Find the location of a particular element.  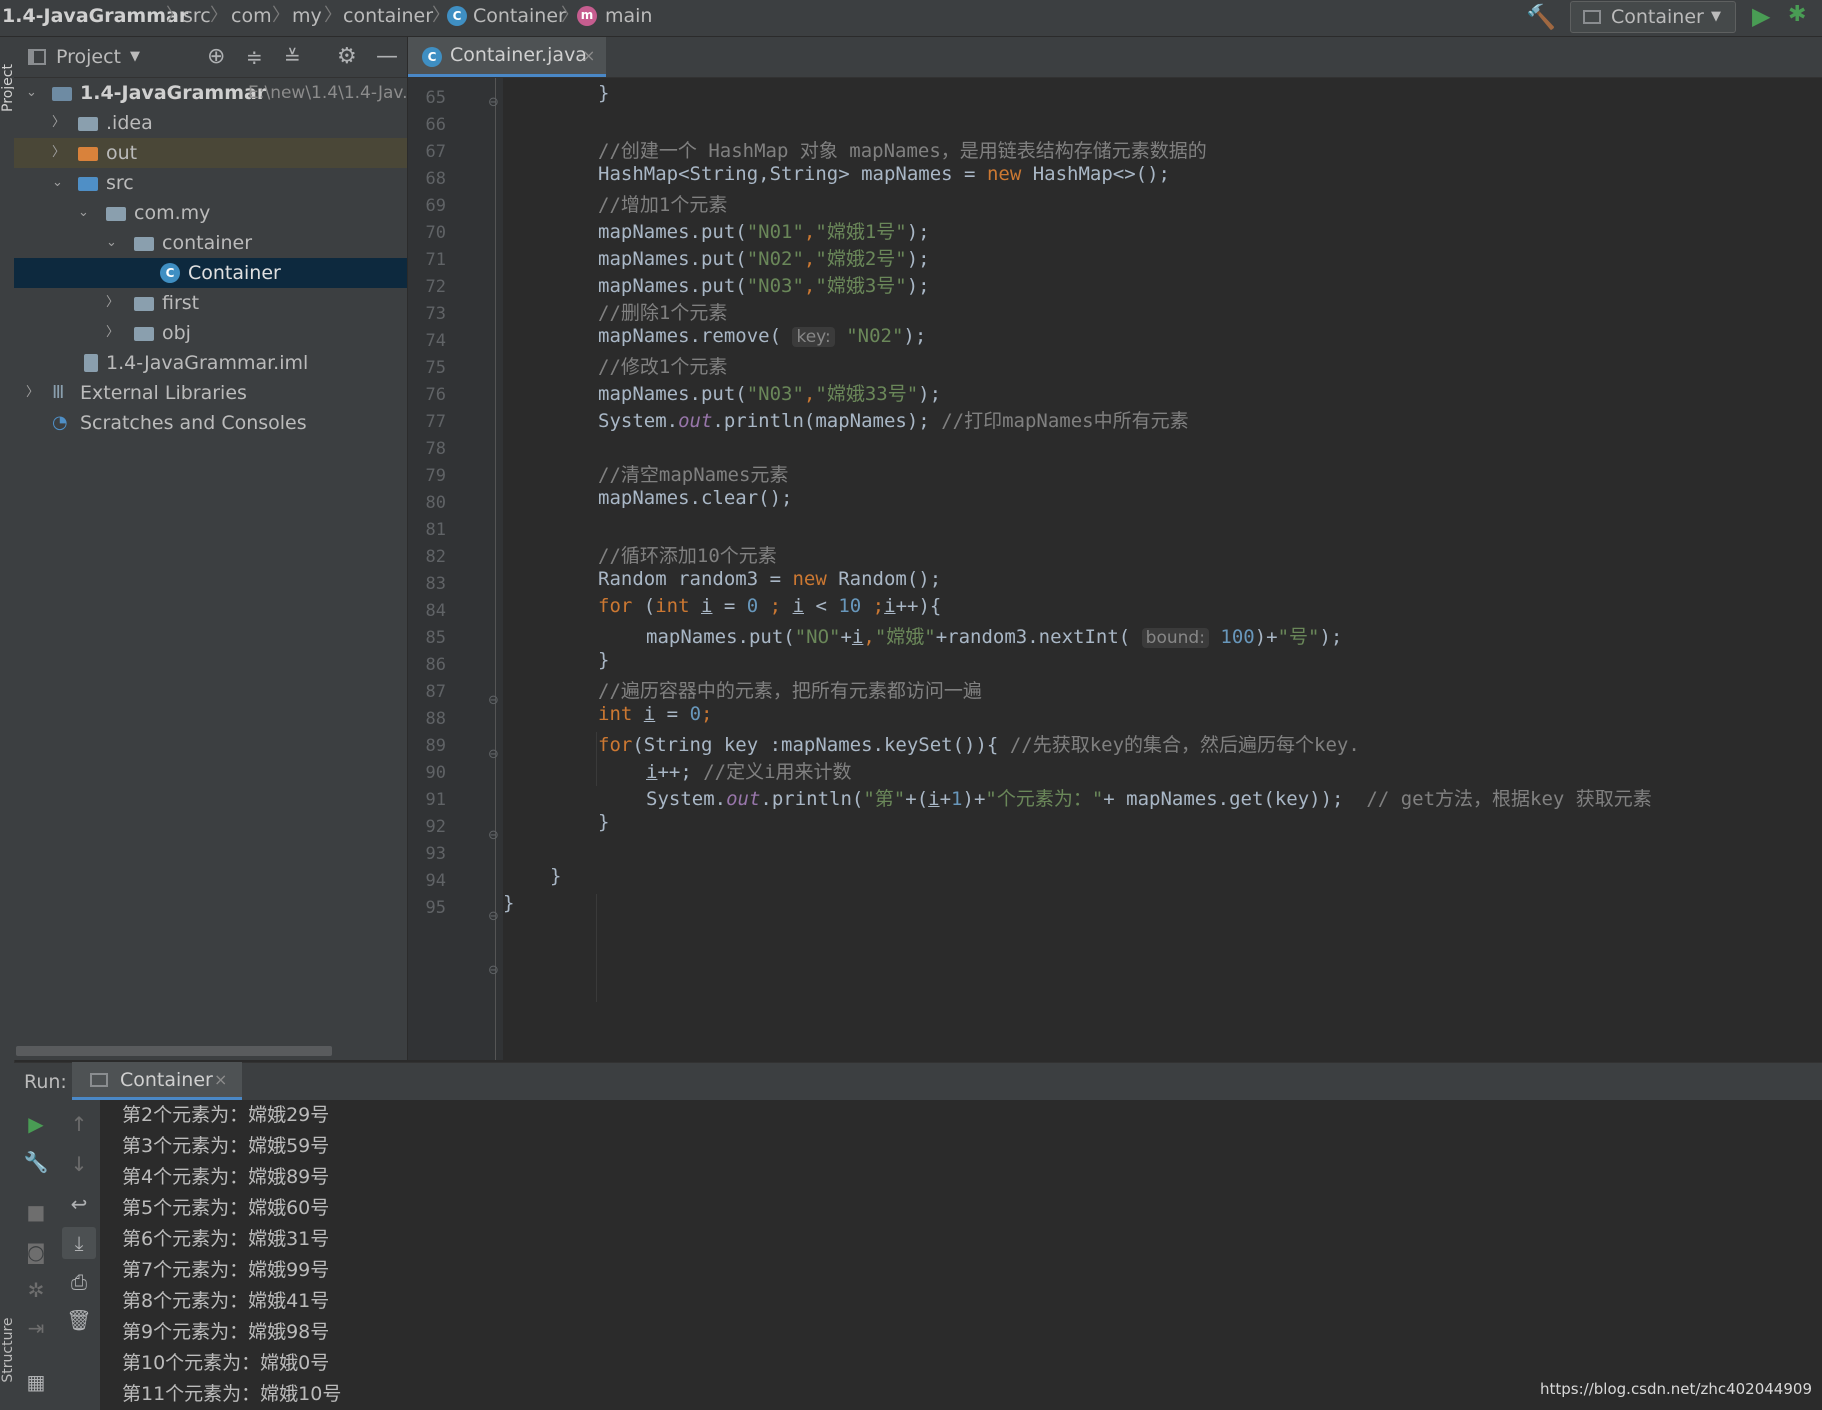

settings-icon: ✲ is located at coordinates (36, 1290).